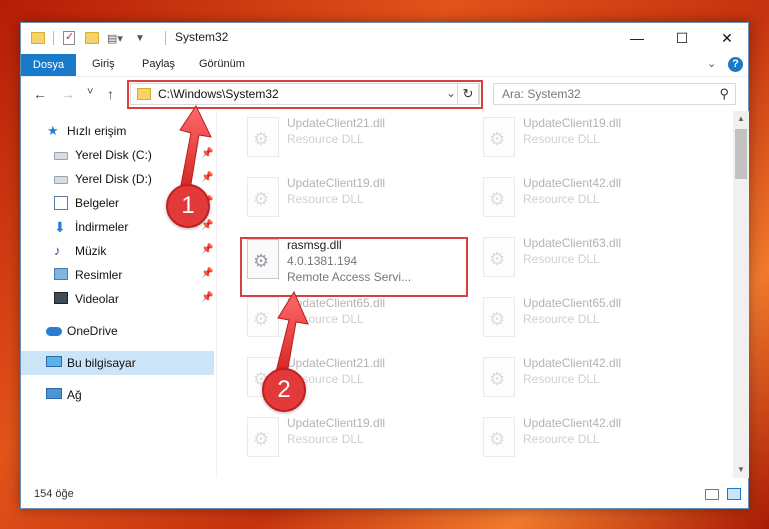  Describe the element at coordinates (244, 239) in the screenshot. I see `annotation-arrows` at that location.